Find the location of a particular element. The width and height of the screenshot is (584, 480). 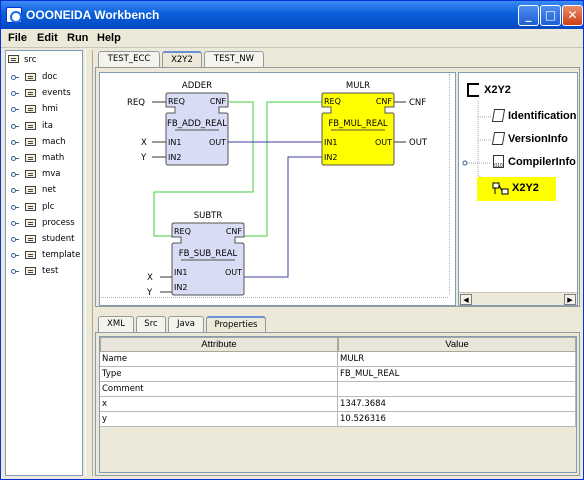

block-type: FB_SUB_REAL is located at coordinates (208, 254).